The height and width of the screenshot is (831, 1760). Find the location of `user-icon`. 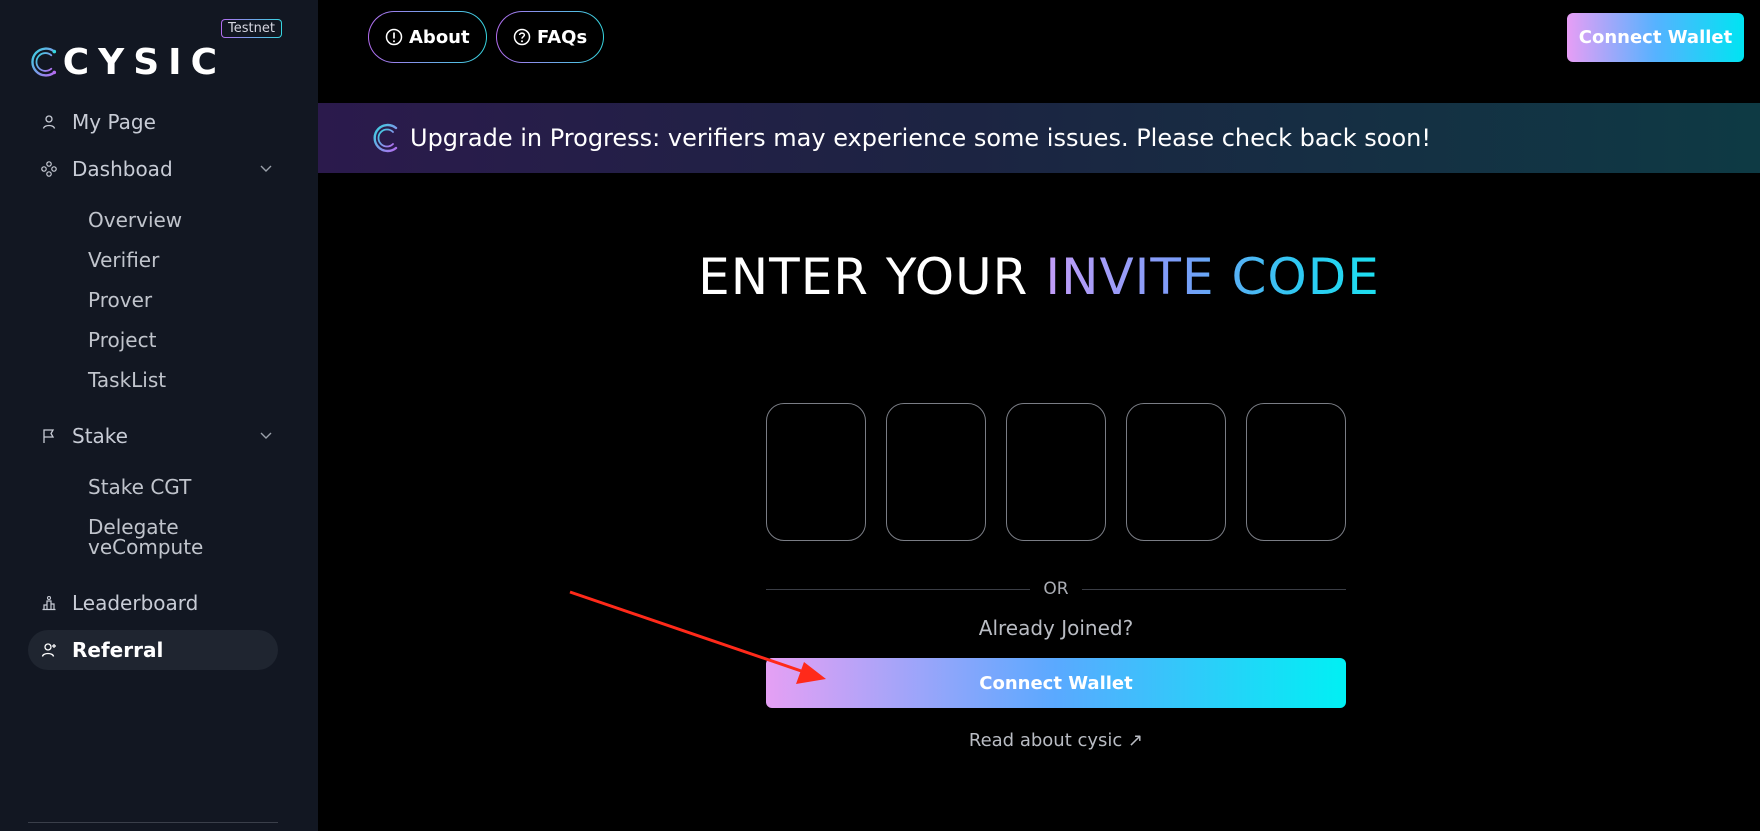

user-icon is located at coordinates (49, 122).